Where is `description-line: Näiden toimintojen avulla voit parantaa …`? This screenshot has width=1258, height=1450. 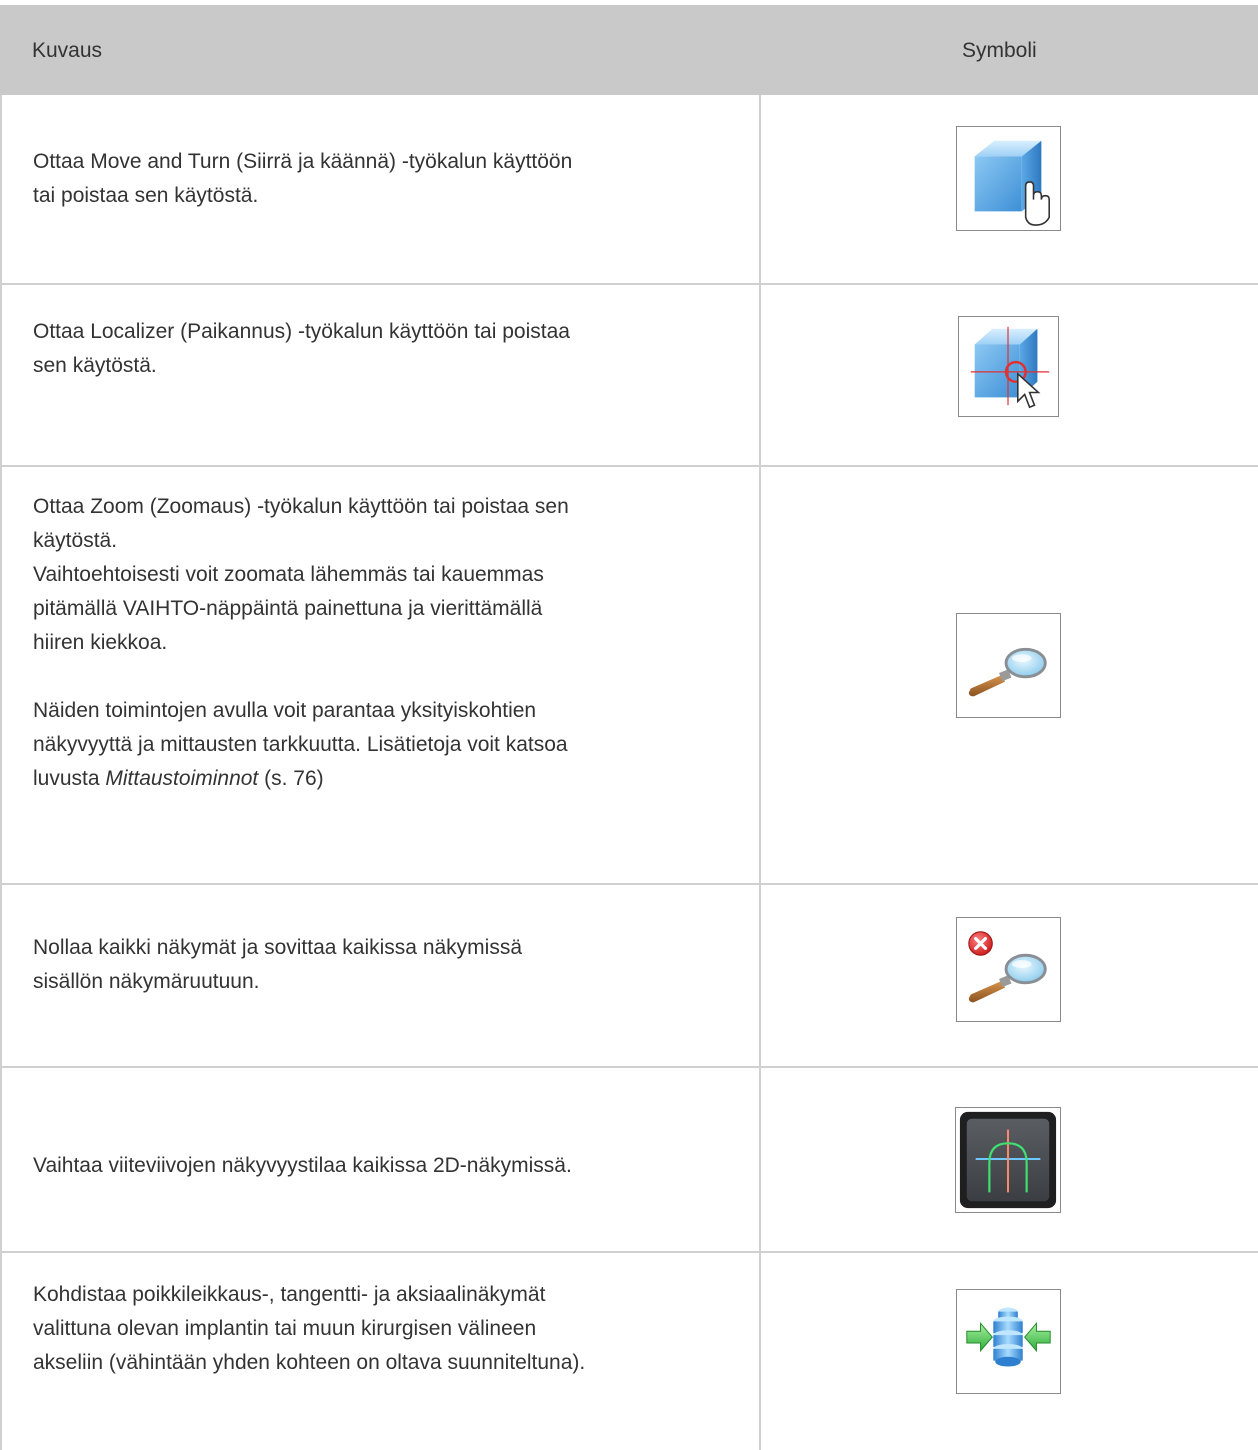 description-line: Näiden toimintojen avulla voit parantaa … is located at coordinates (285, 710).